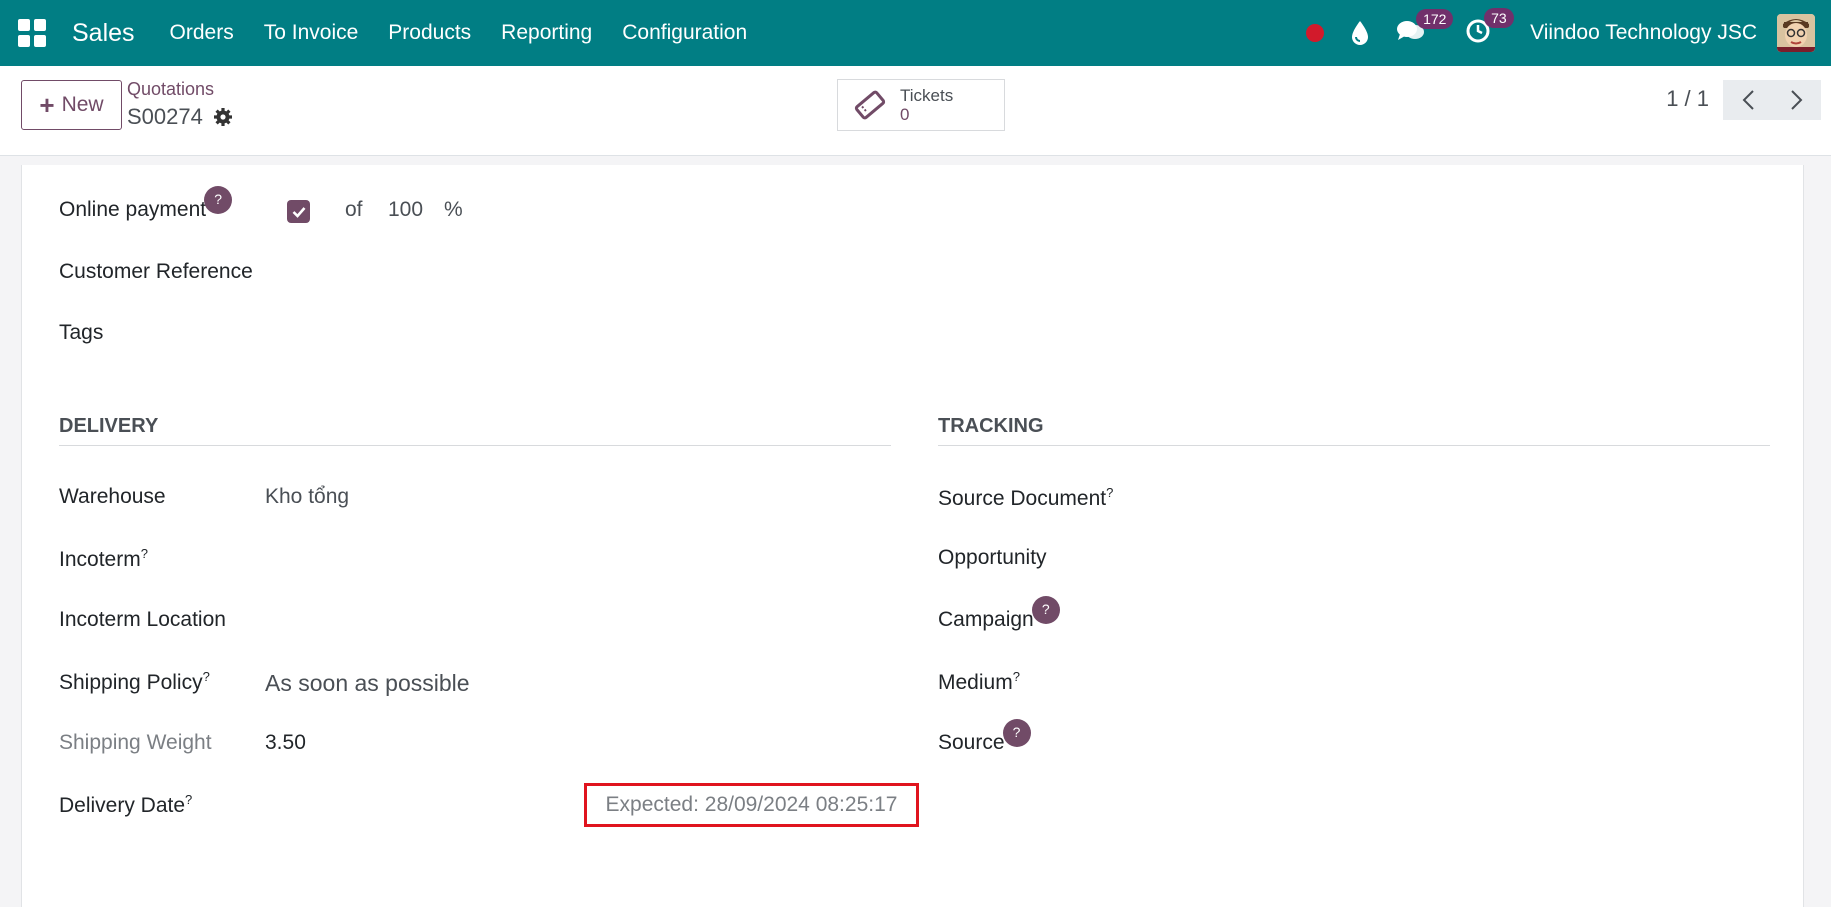 The width and height of the screenshot is (1831, 907). I want to click on activities-button: 73, so click(1489, 28).